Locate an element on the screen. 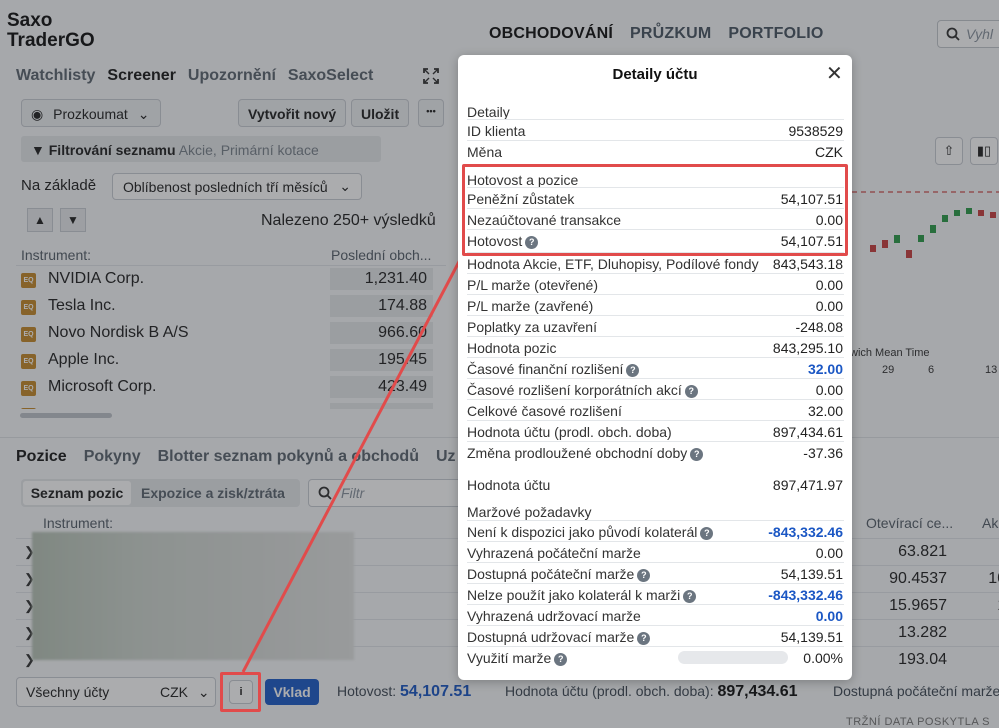 Image resolution: width=999 pixels, height=728 pixels. tab-alerts: Upozornění is located at coordinates (232, 76).